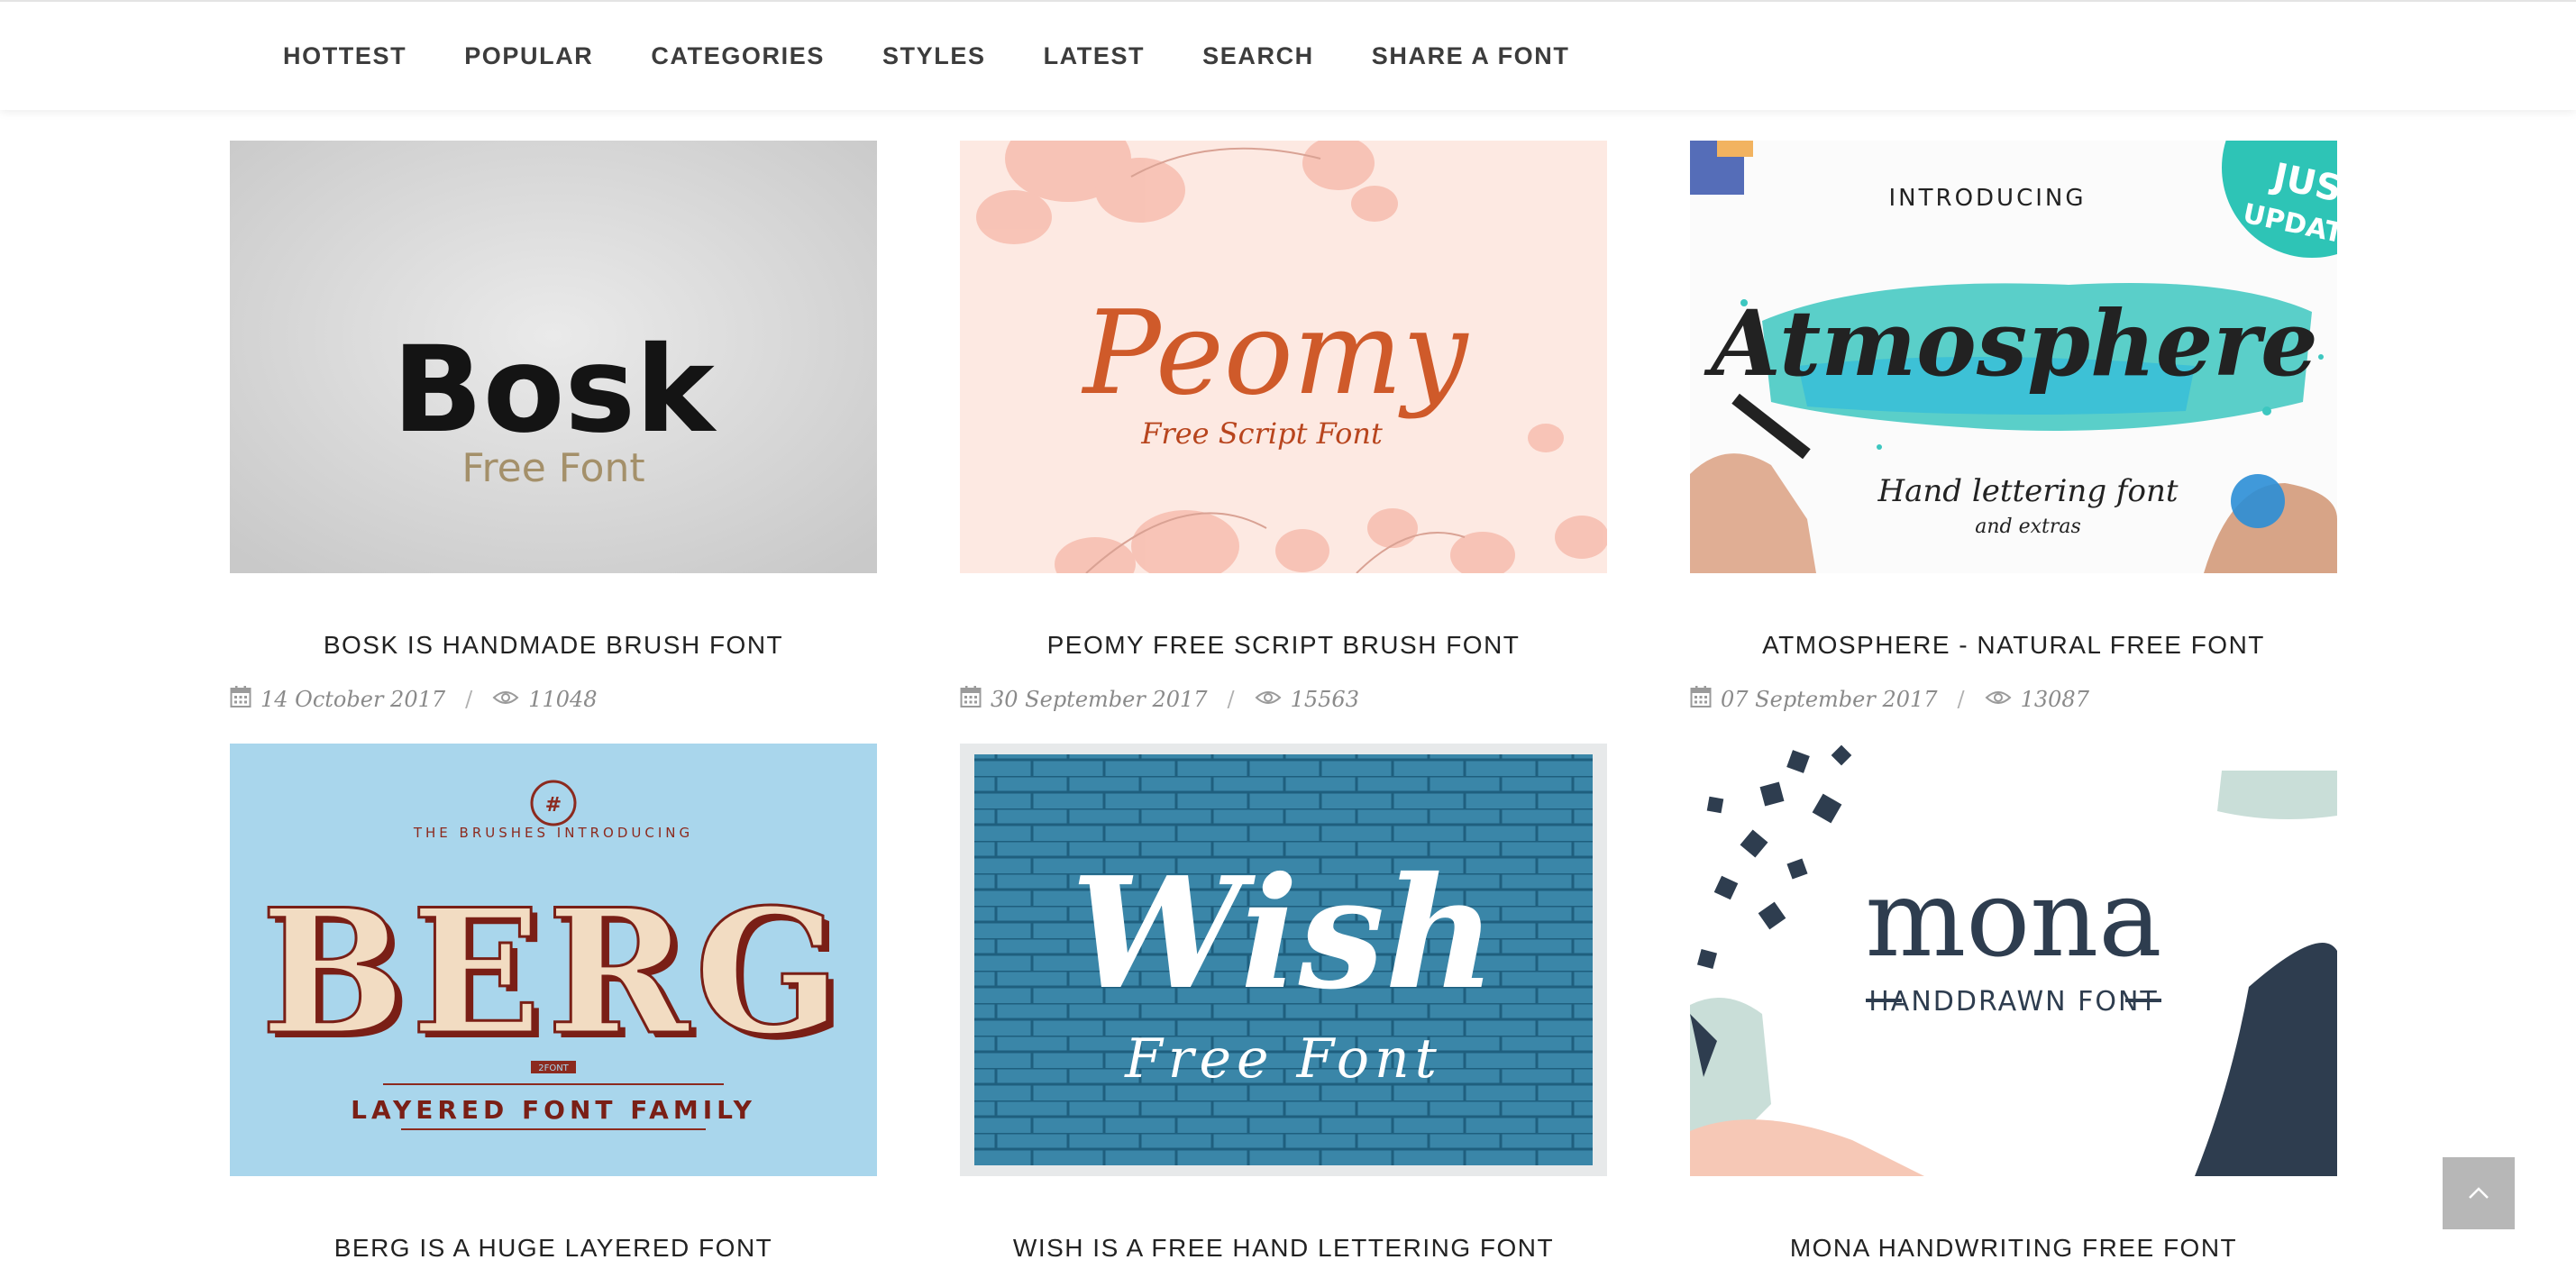 The height and width of the screenshot is (1278, 2576). I want to click on svg-text: THE BRUSHES INTRODUCING, so click(553, 833).